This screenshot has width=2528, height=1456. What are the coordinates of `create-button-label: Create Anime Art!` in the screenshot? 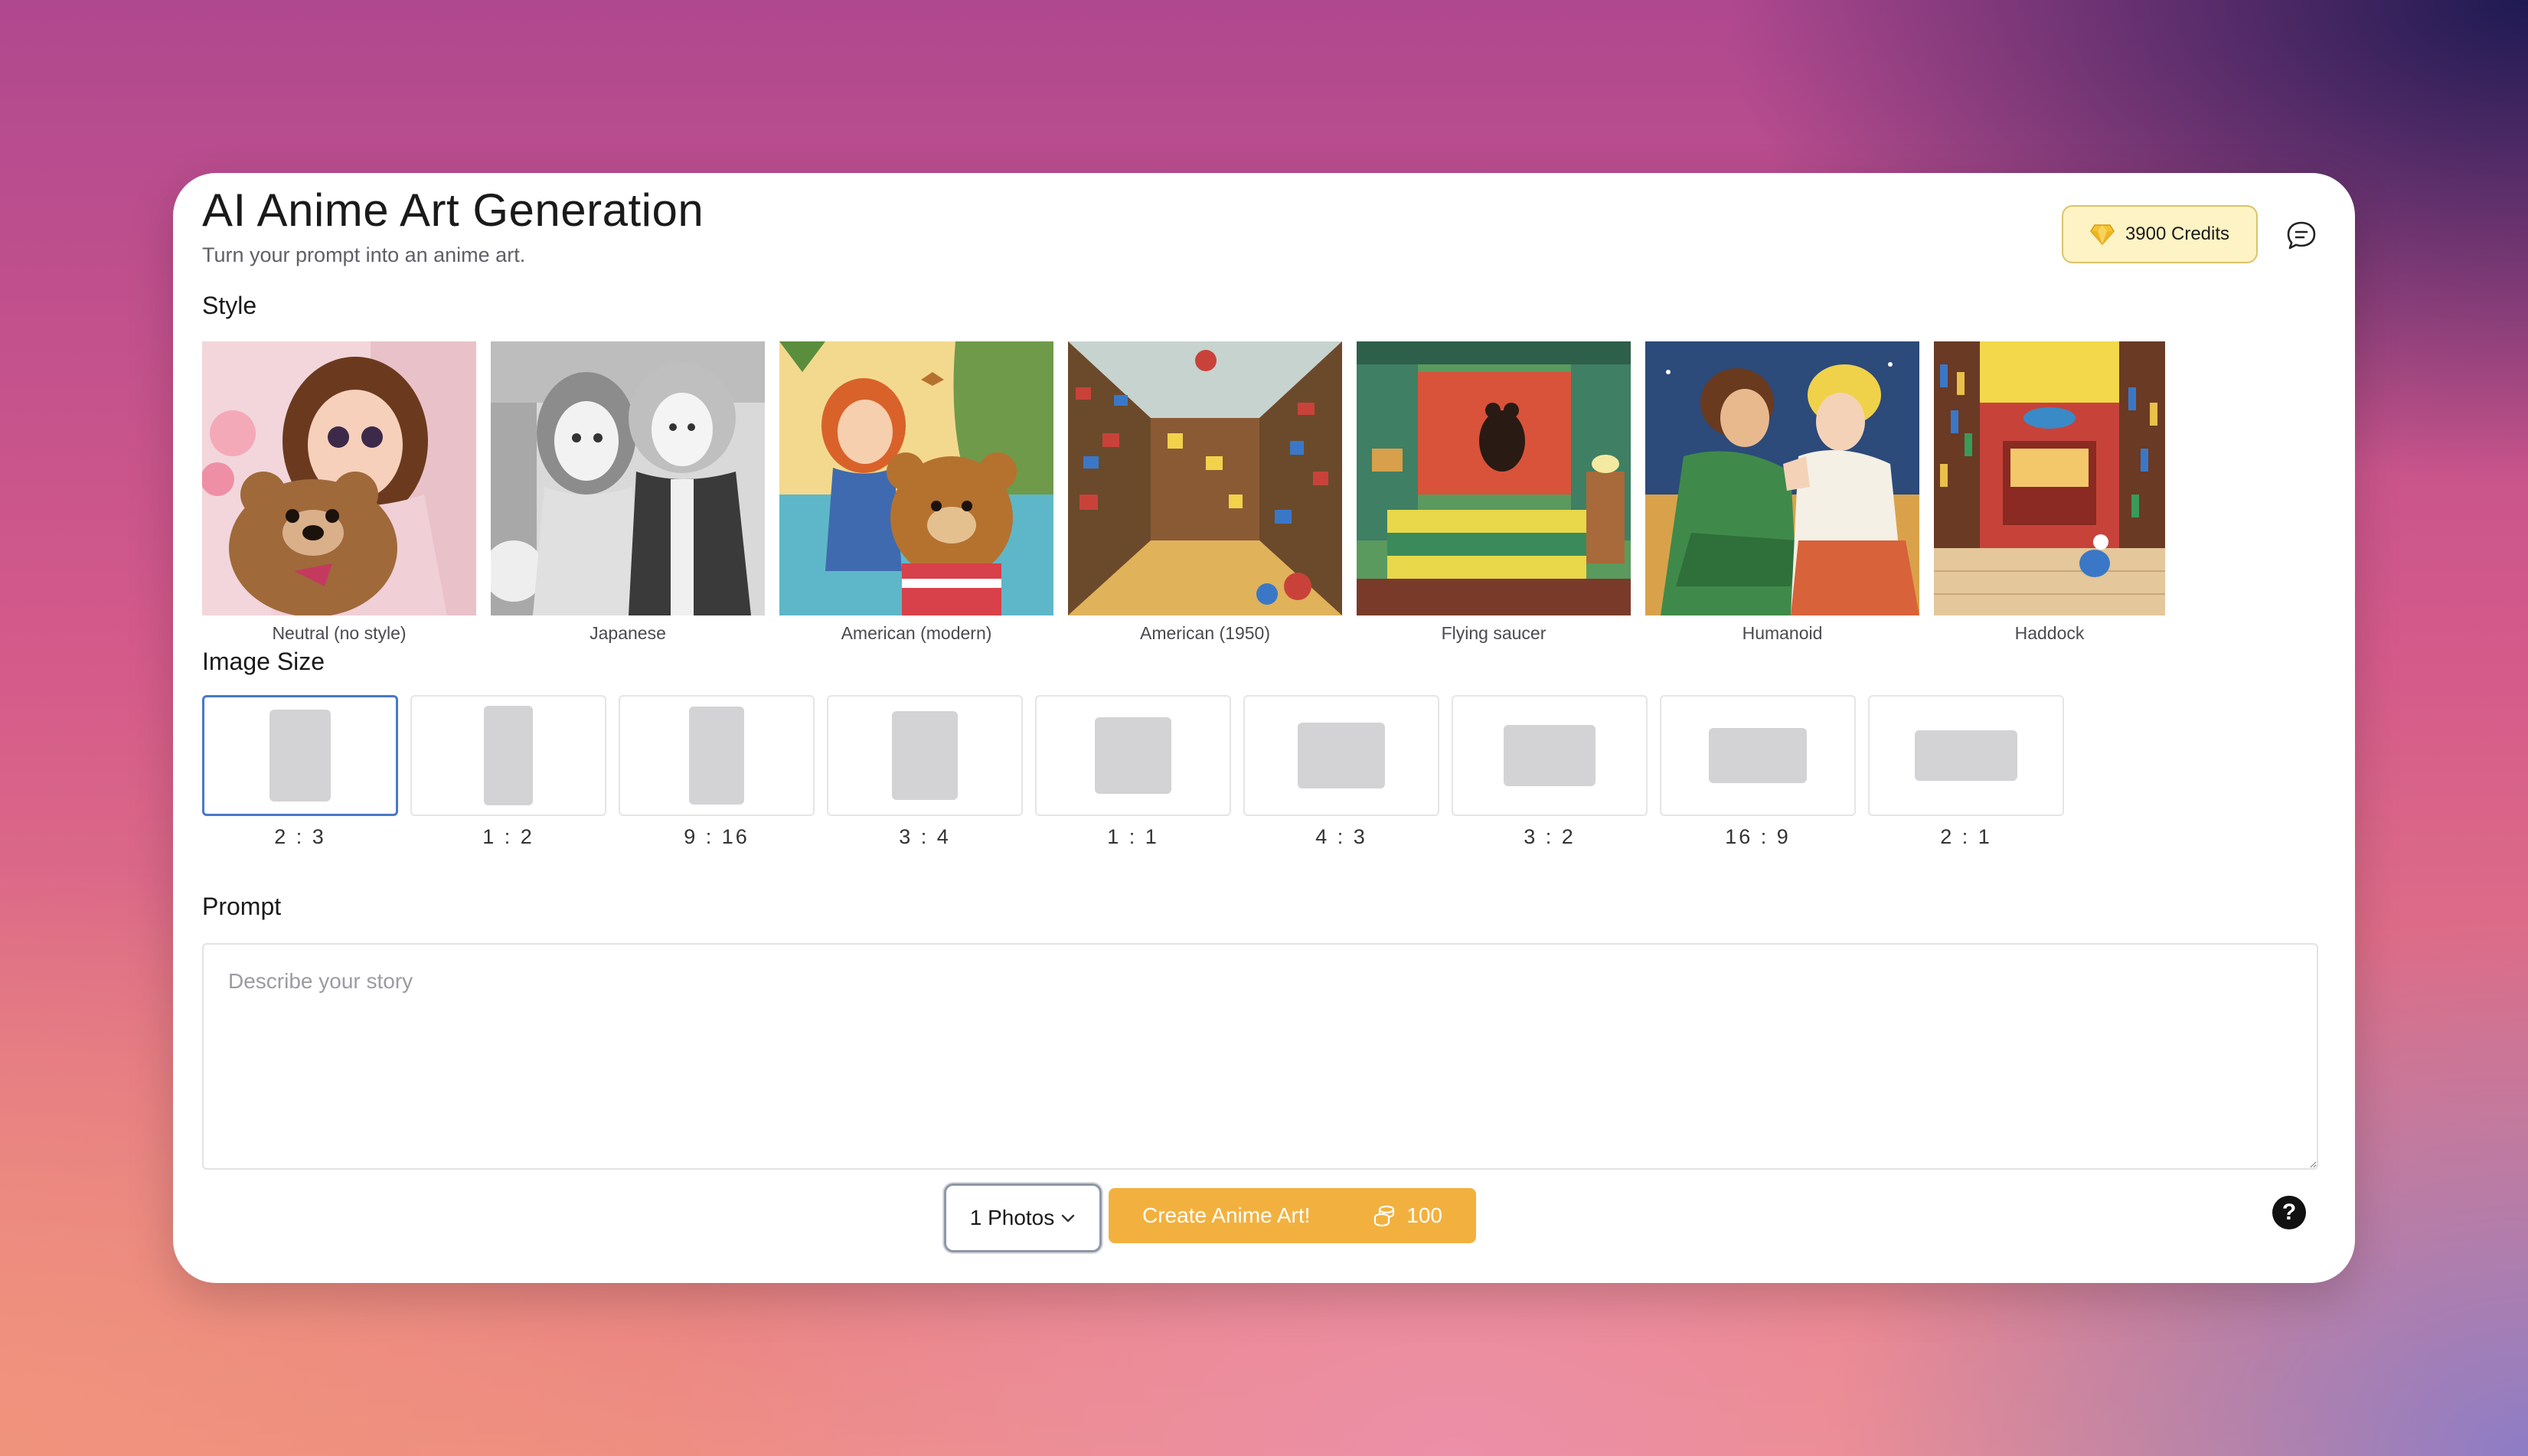 It's located at (1226, 1215).